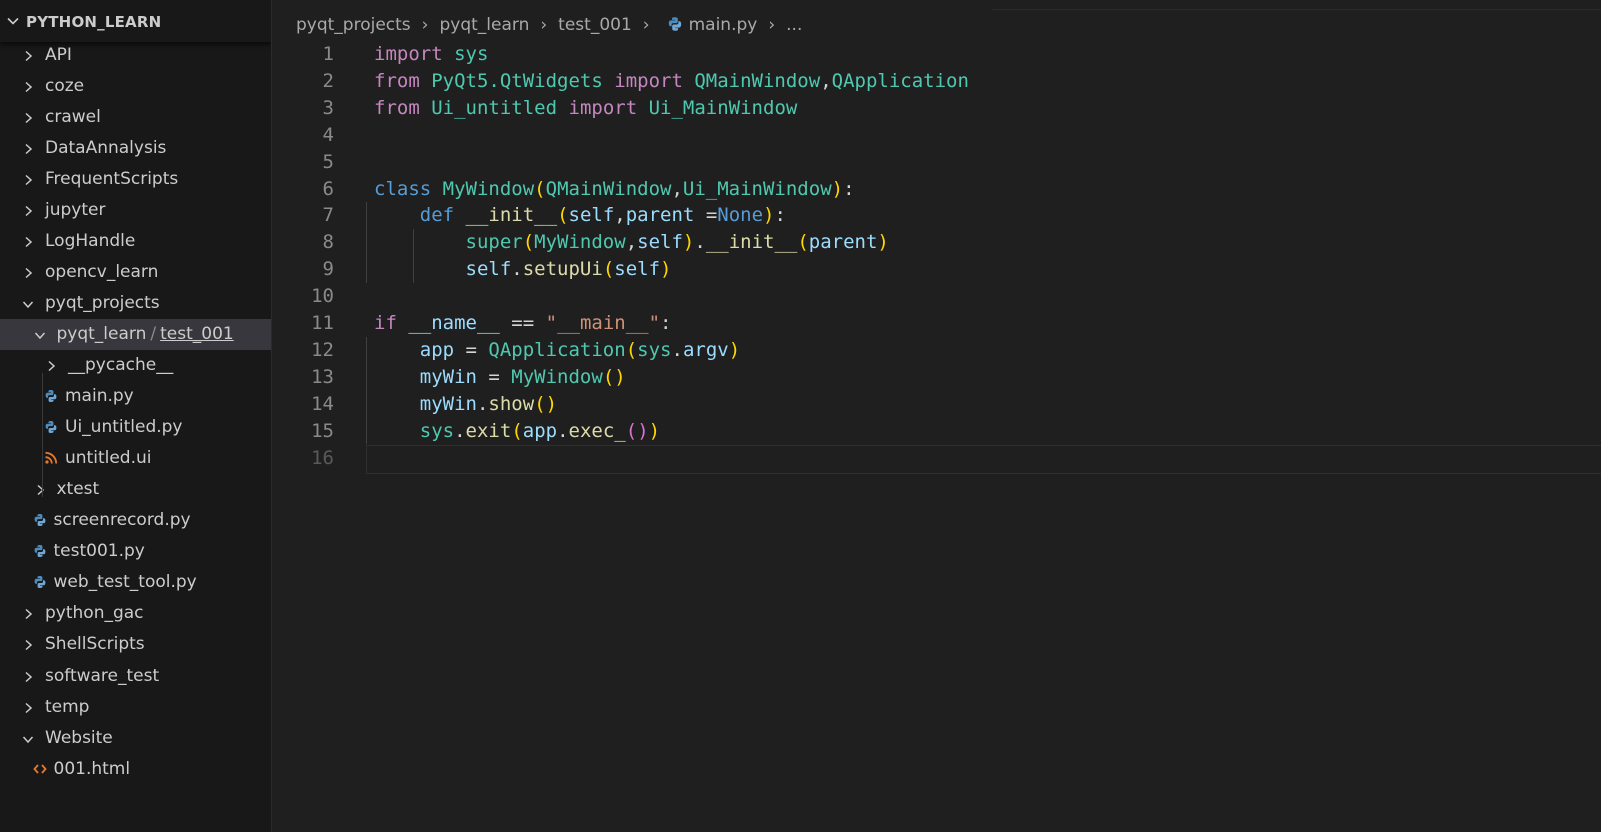  I want to click on tree-folder-website: Website, so click(135, 738).